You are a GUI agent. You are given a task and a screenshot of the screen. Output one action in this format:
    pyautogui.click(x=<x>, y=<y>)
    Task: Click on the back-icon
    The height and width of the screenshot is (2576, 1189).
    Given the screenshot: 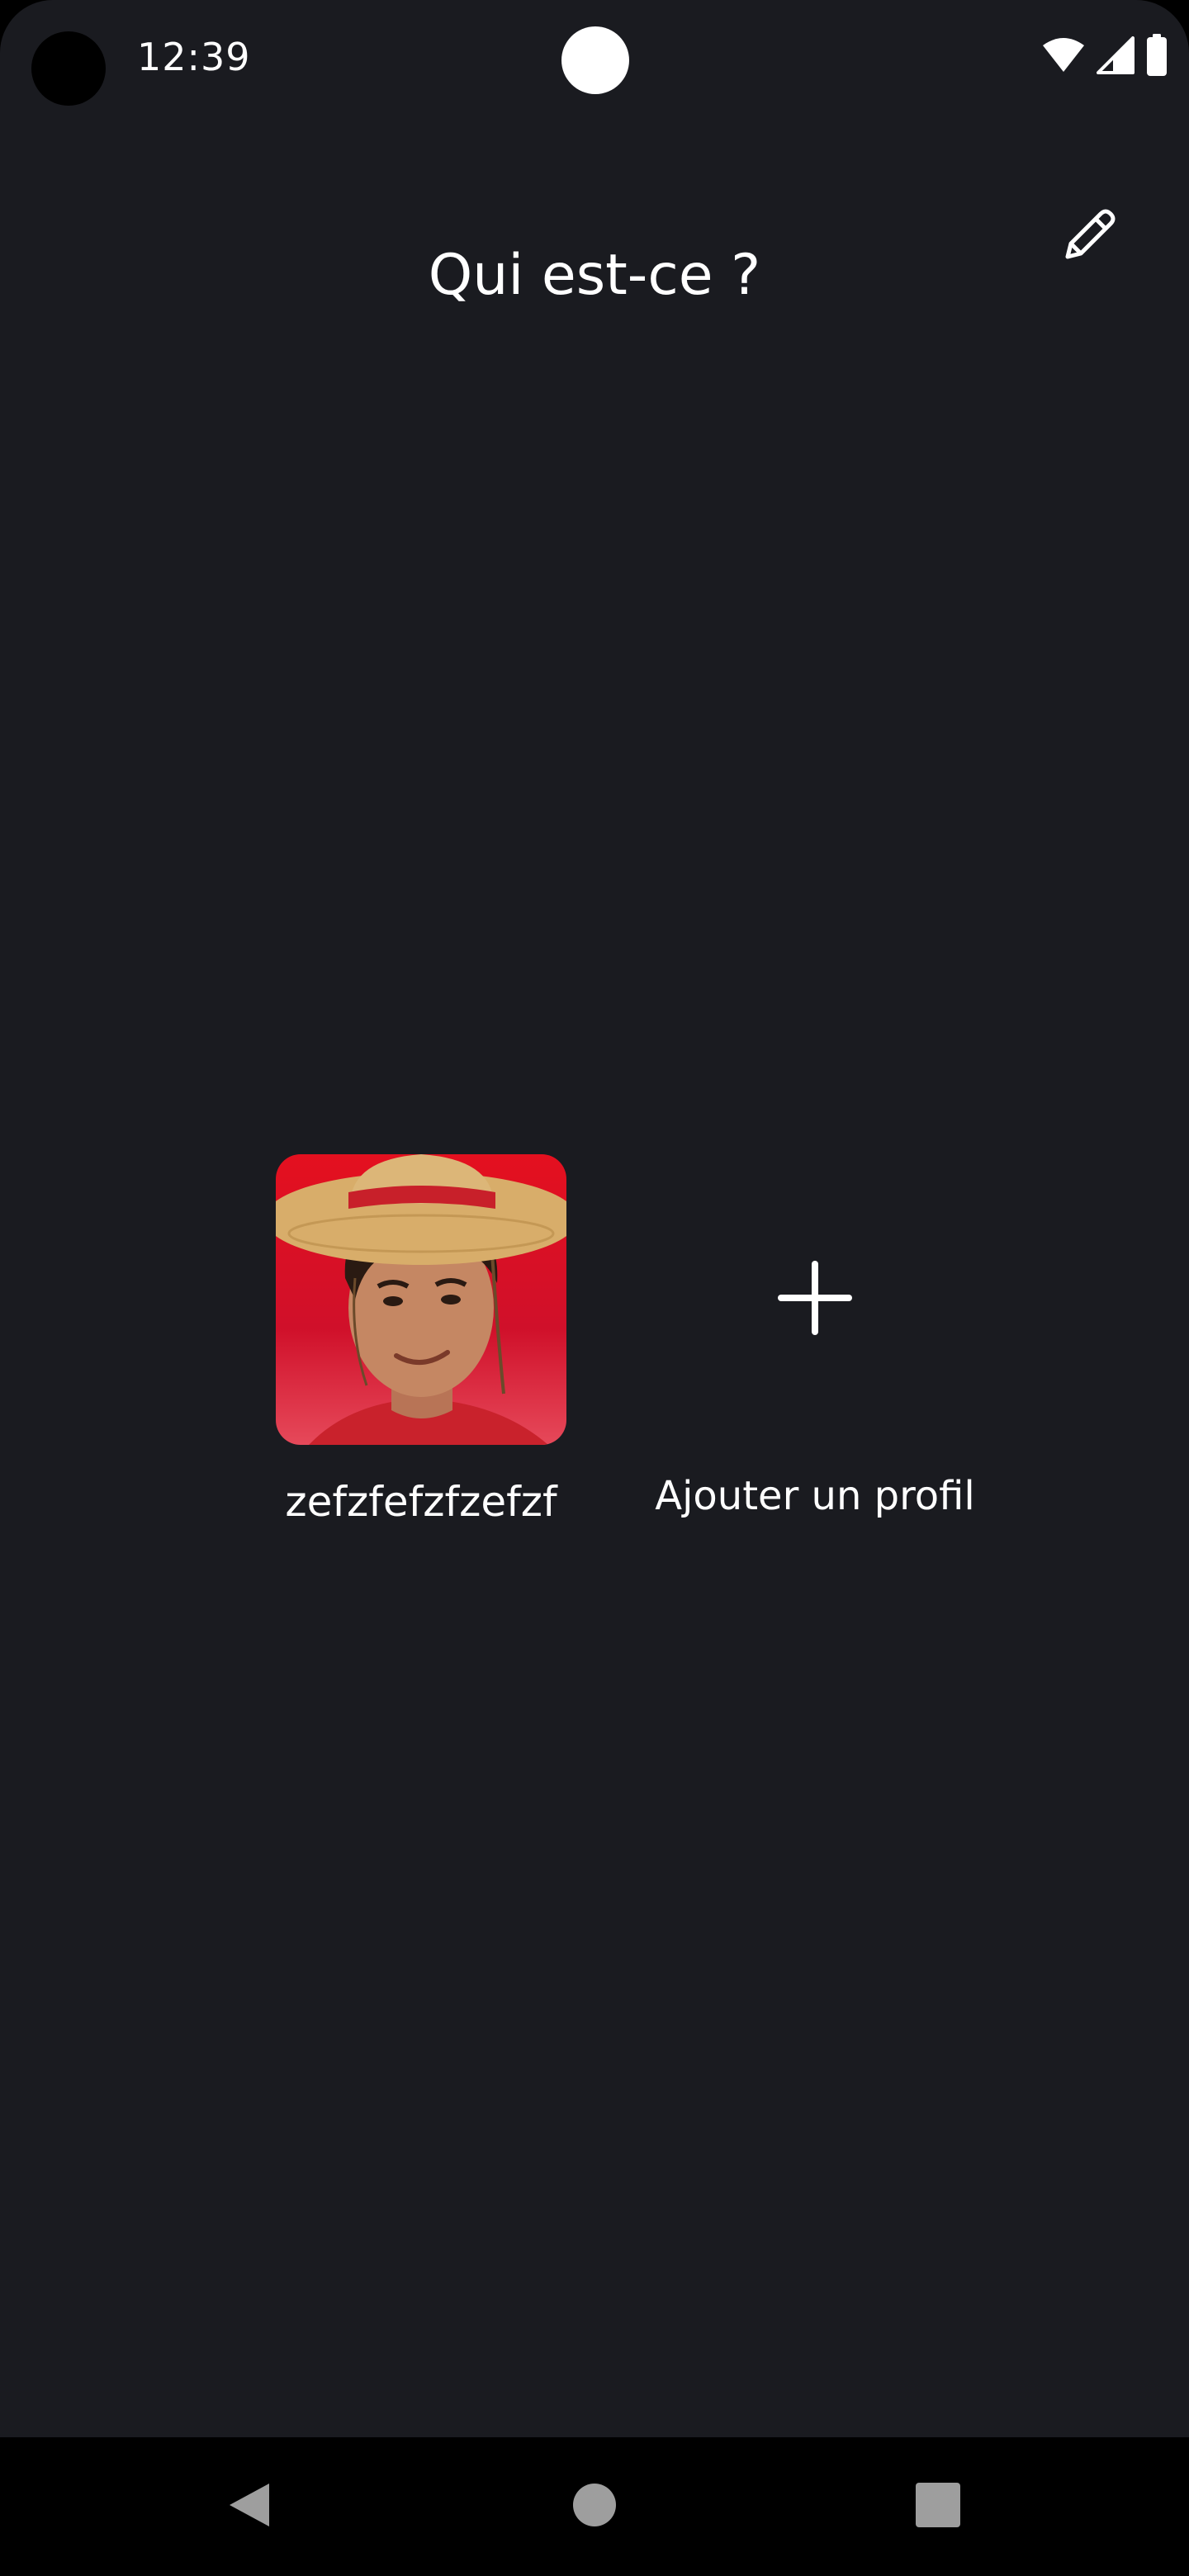 What is the action you would take?
    pyautogui.click(x=249, y=2506)
    